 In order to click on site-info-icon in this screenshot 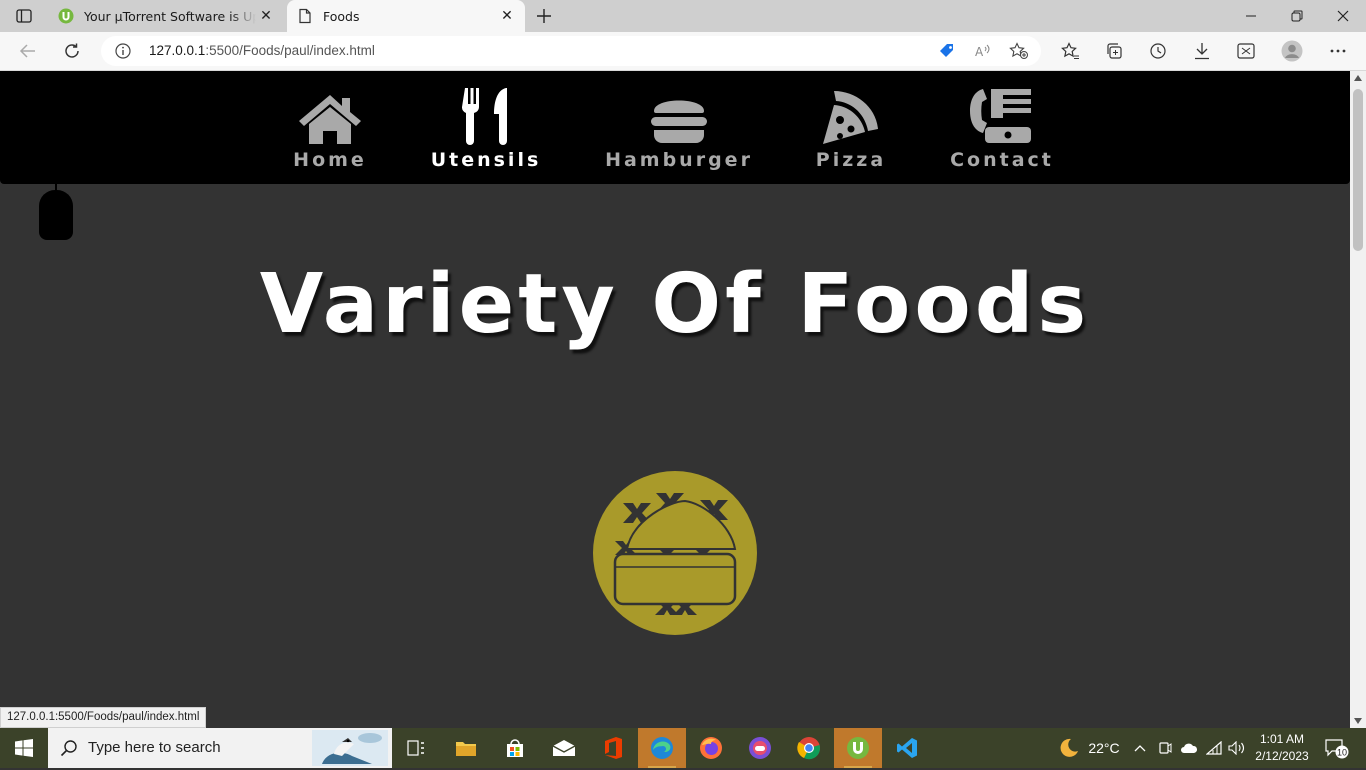, I will do `click(123, 51)`.